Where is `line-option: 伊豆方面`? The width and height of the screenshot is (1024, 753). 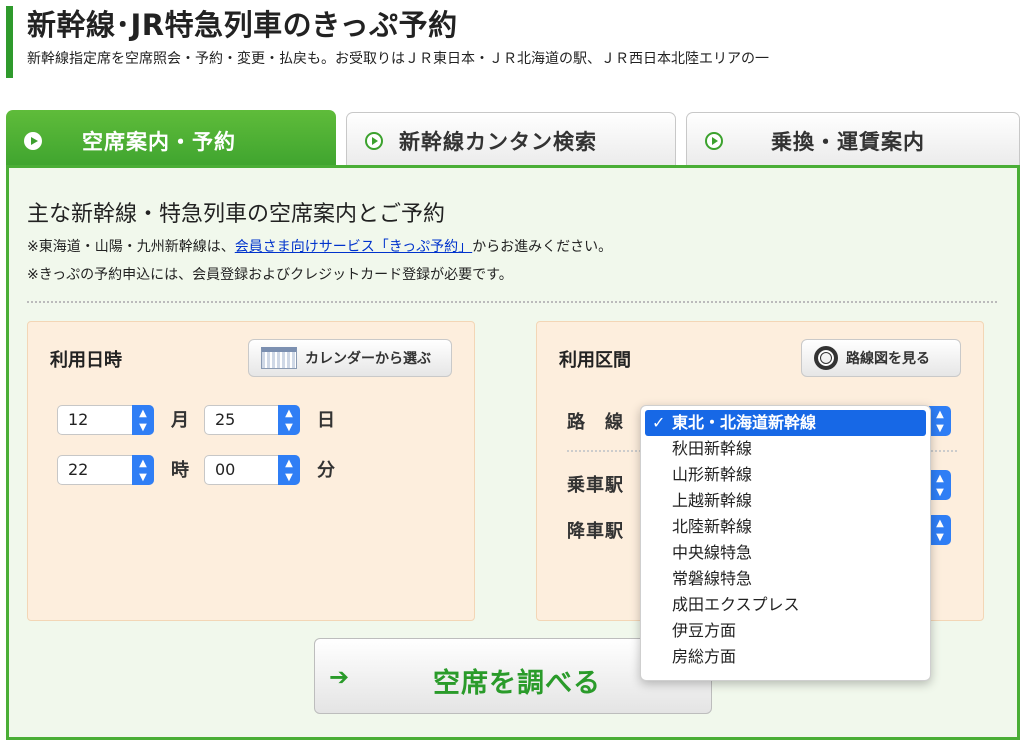 line-option: 伊豆方面 is located at coordinates (785, 631).